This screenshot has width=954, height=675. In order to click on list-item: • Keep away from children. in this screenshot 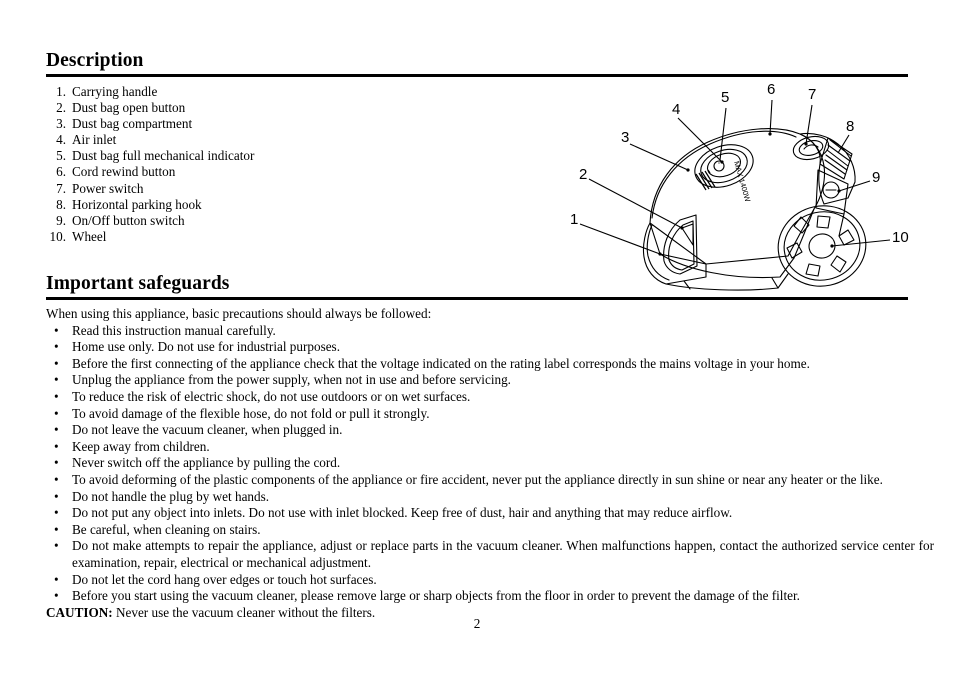, I will do `click(479, 447)`.